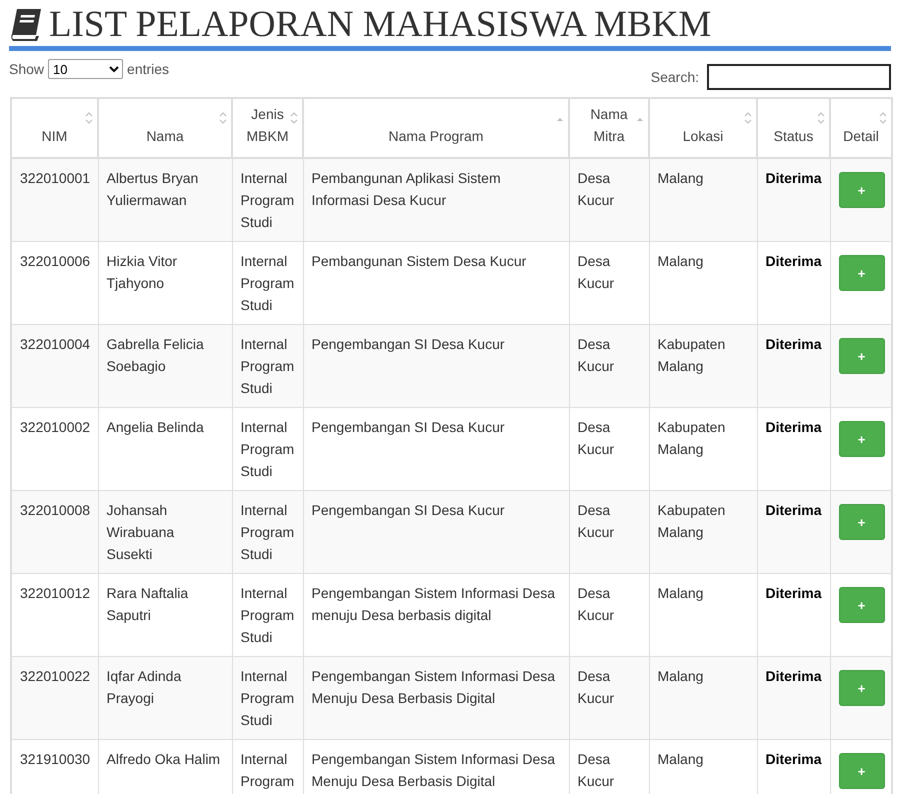 The width and height of the screenshot is (899, 794). Describe the element at coordinates (54, 366) in the screenshot. I see `nim-cell: 322010004` at that location.